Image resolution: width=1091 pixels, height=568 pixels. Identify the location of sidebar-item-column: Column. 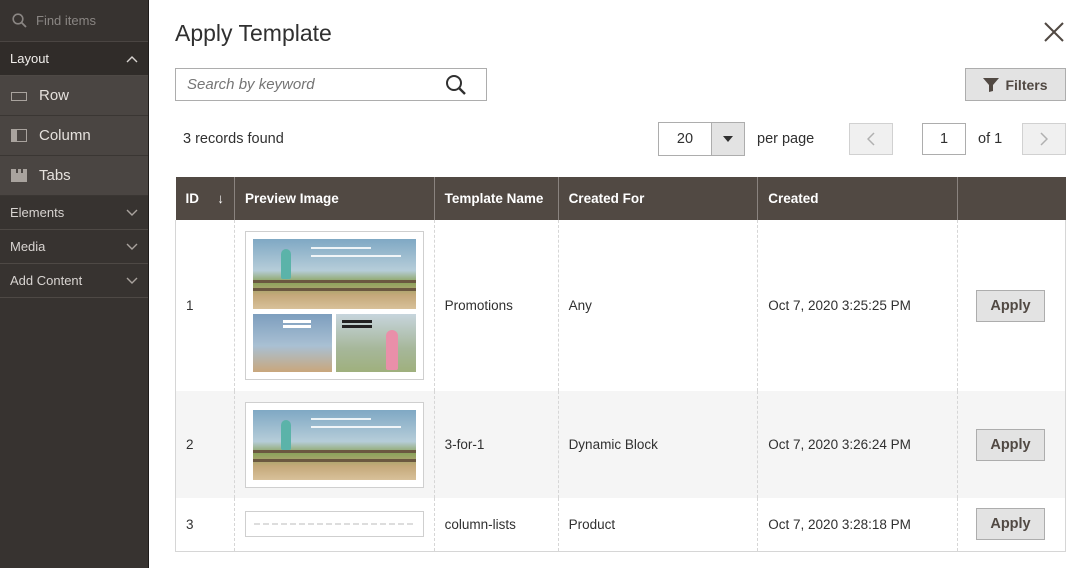
(74, 136).